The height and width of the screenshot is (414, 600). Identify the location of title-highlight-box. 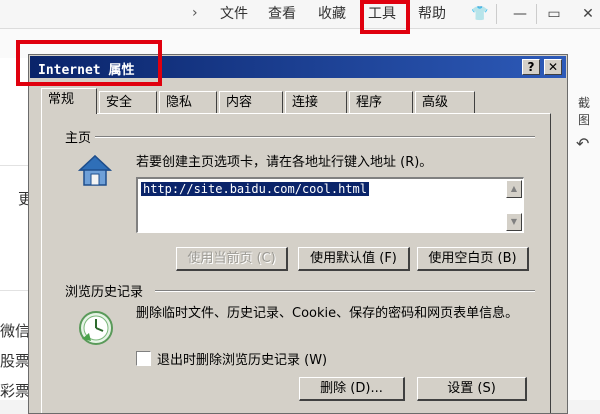
(89, 63).